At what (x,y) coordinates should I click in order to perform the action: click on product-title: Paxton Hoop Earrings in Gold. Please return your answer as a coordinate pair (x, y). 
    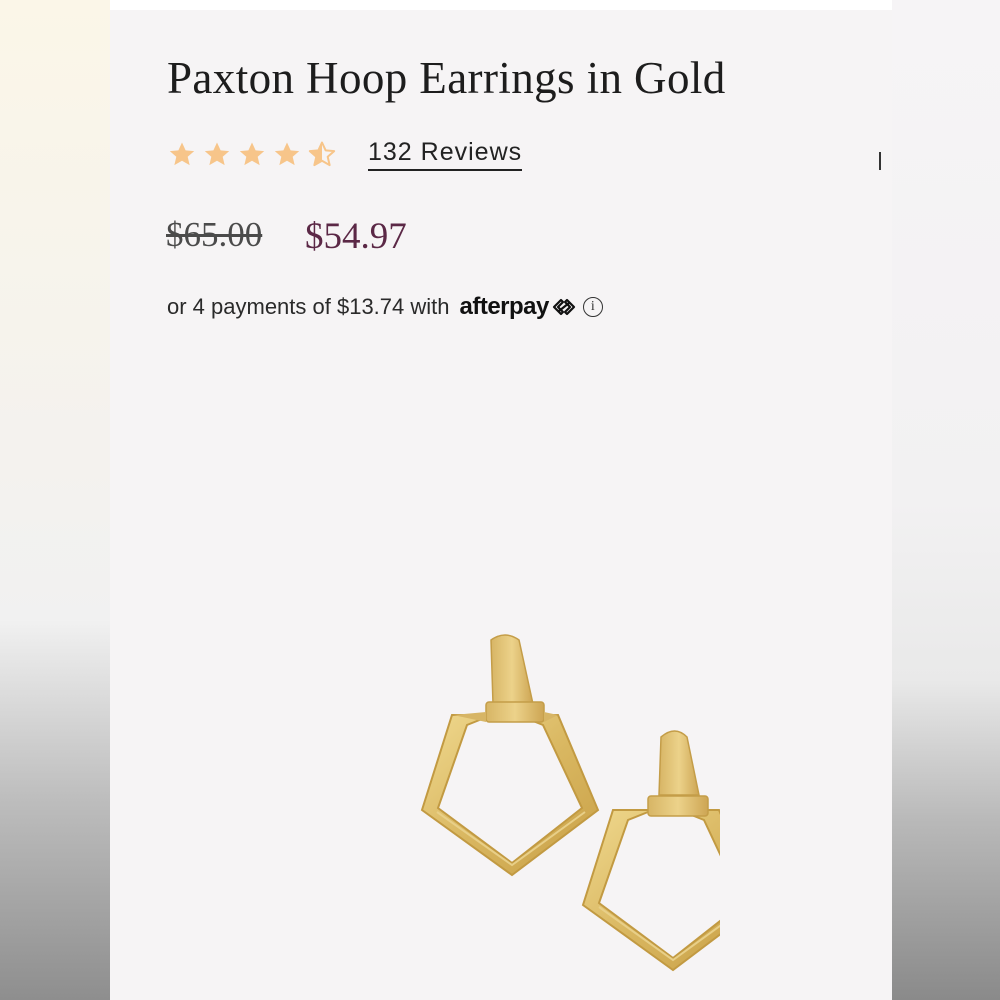
    Looking at the image, I should click on (446, 78).